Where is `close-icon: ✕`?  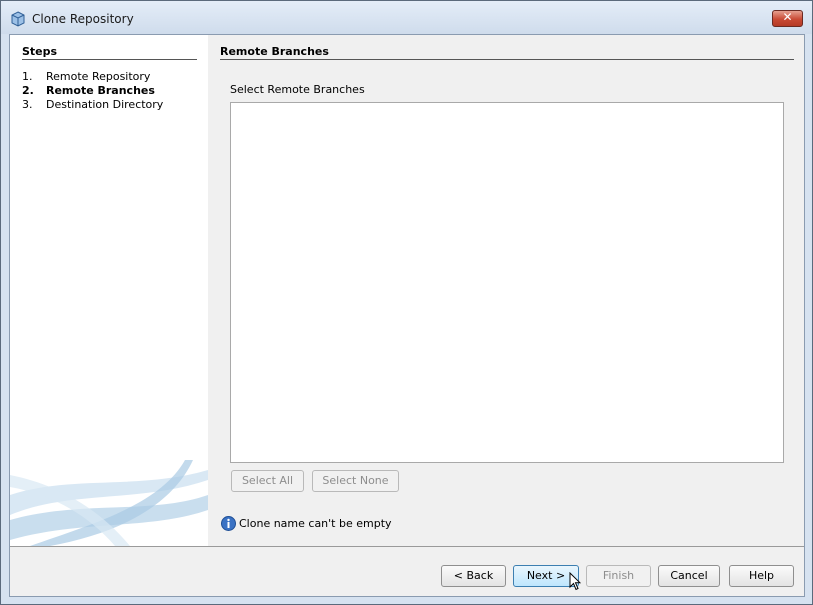 close-icon: ✕ is located at coordinates (787, 17).